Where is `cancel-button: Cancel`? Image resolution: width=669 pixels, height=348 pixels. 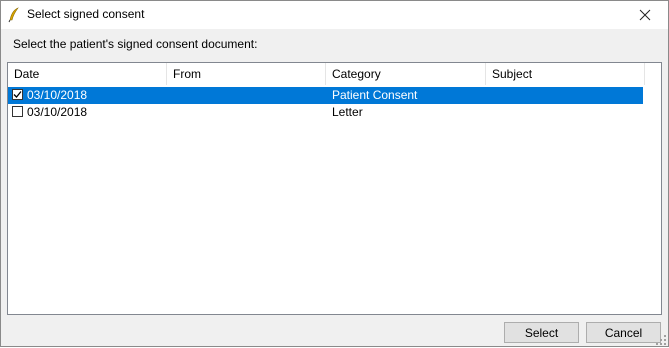 cancel-button: Cancel is located at coordinates (623, 332).